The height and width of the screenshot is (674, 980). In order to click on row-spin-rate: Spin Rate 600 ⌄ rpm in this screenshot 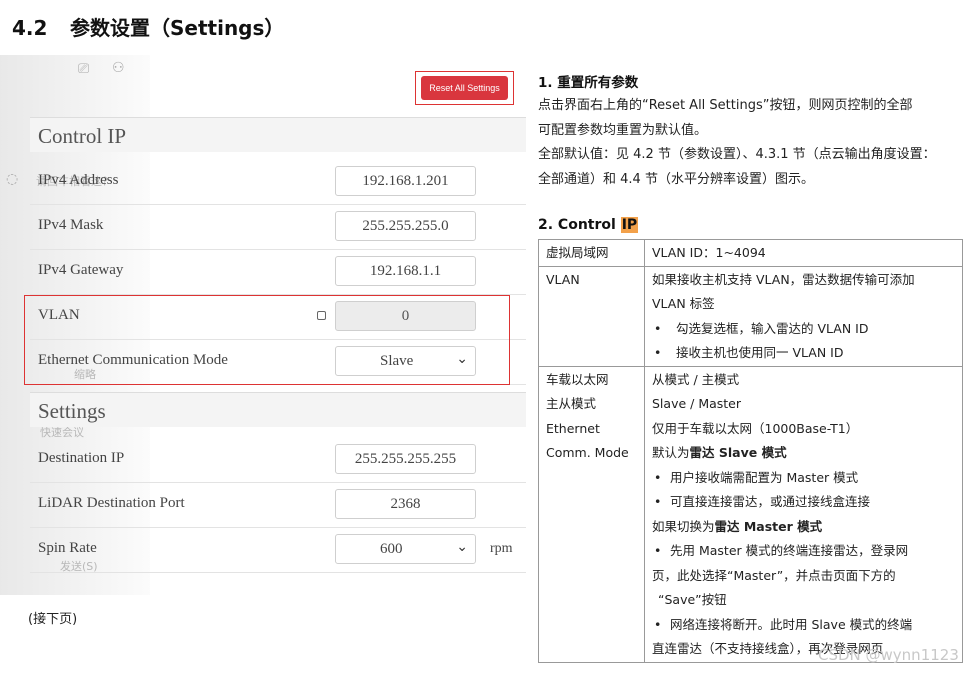, I will do `click(278, 550)`.